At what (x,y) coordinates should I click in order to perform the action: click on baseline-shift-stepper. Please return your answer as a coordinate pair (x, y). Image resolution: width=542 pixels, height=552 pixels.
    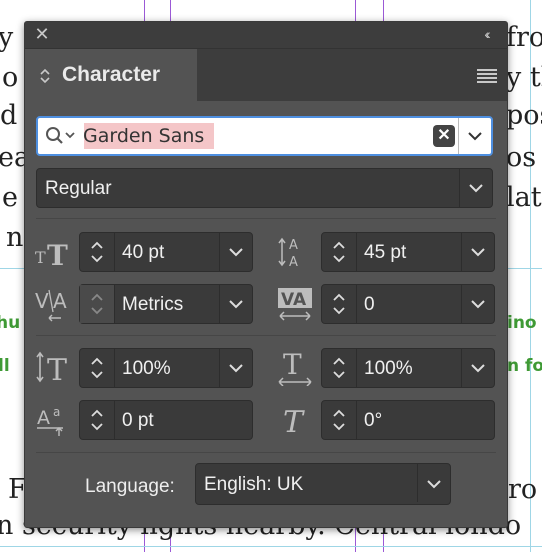
    Looking at the image, I should click on (97, 420).